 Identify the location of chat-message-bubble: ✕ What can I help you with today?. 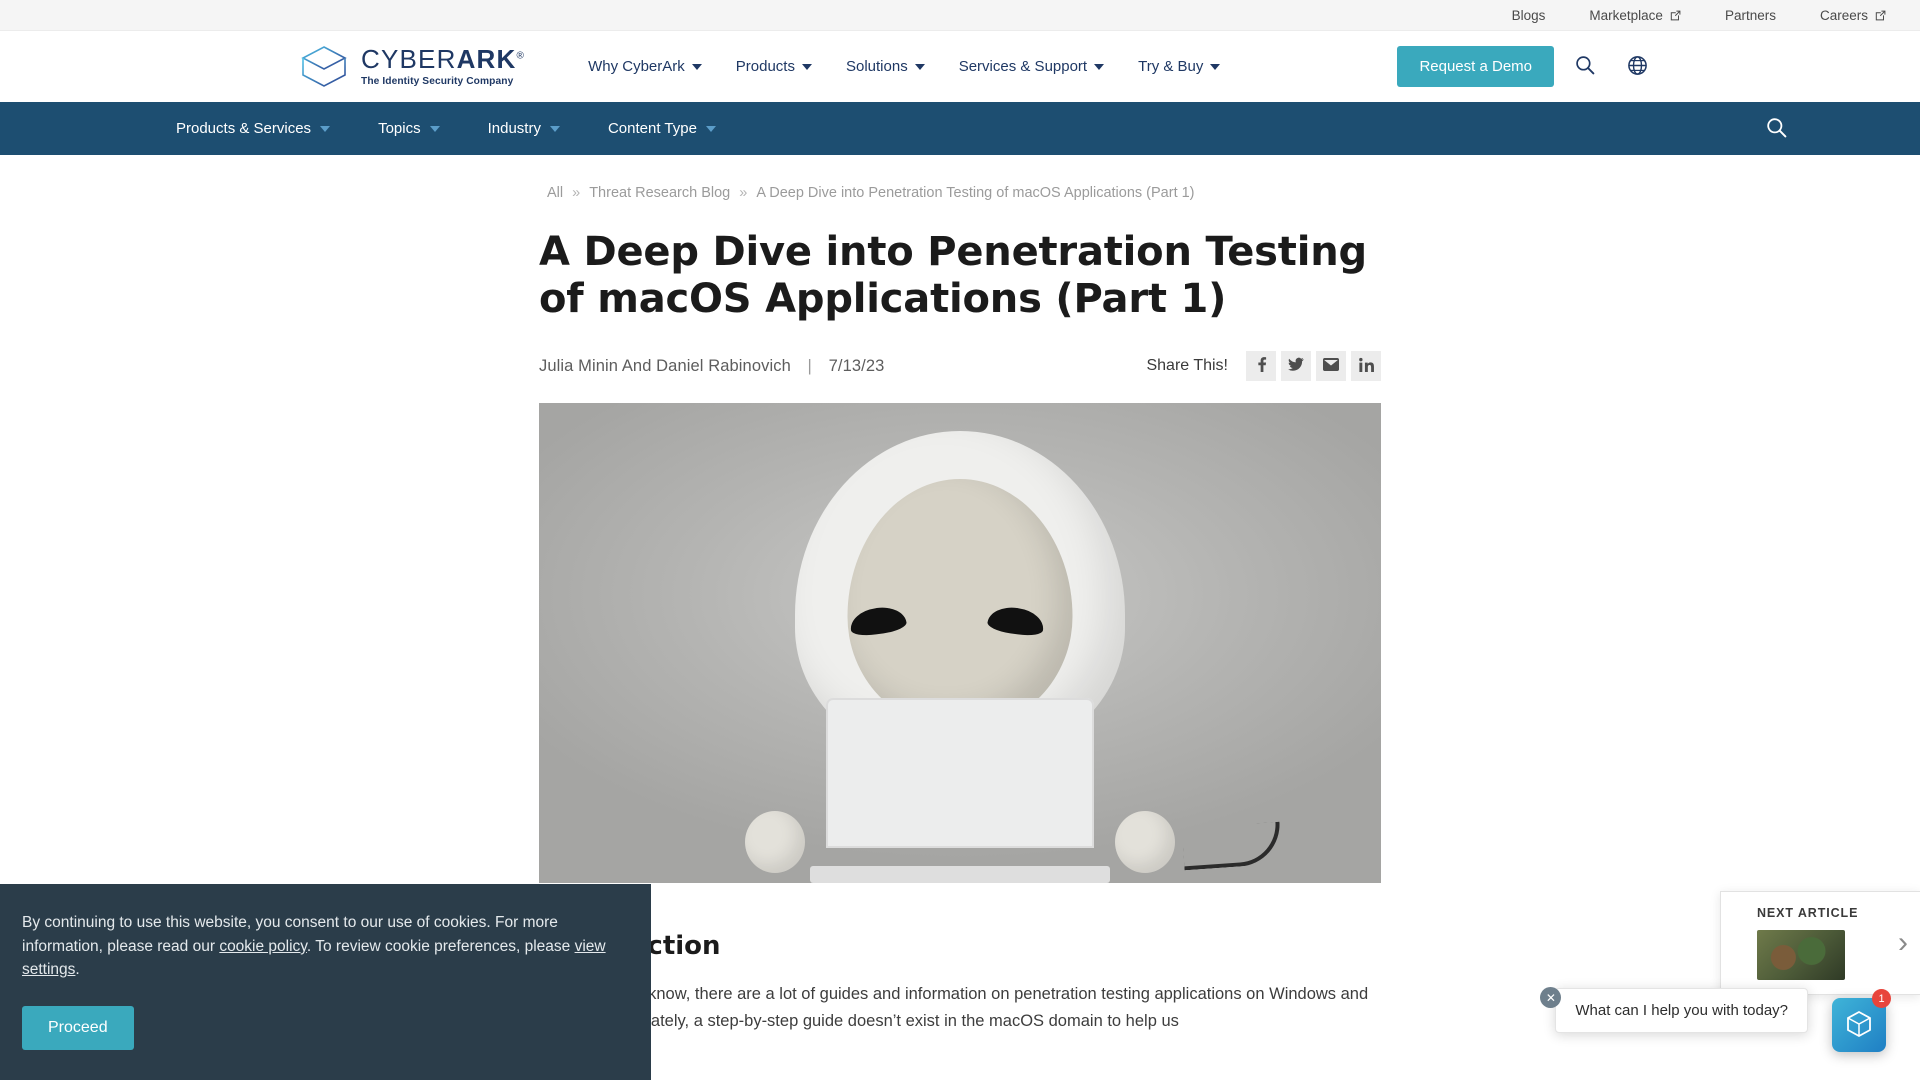
(1674, 1010).